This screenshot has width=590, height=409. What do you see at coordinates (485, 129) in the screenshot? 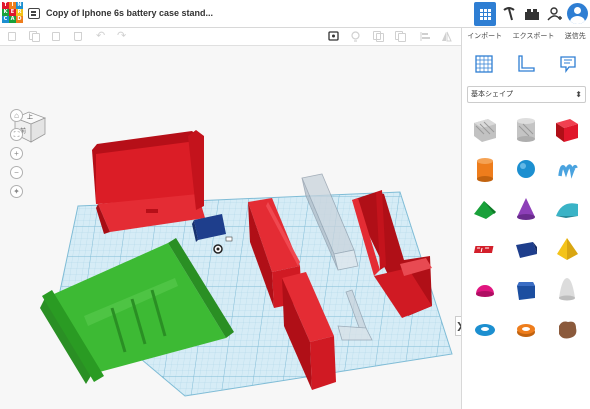
I see `box-hole-shape` at bounding box center [485, 129].